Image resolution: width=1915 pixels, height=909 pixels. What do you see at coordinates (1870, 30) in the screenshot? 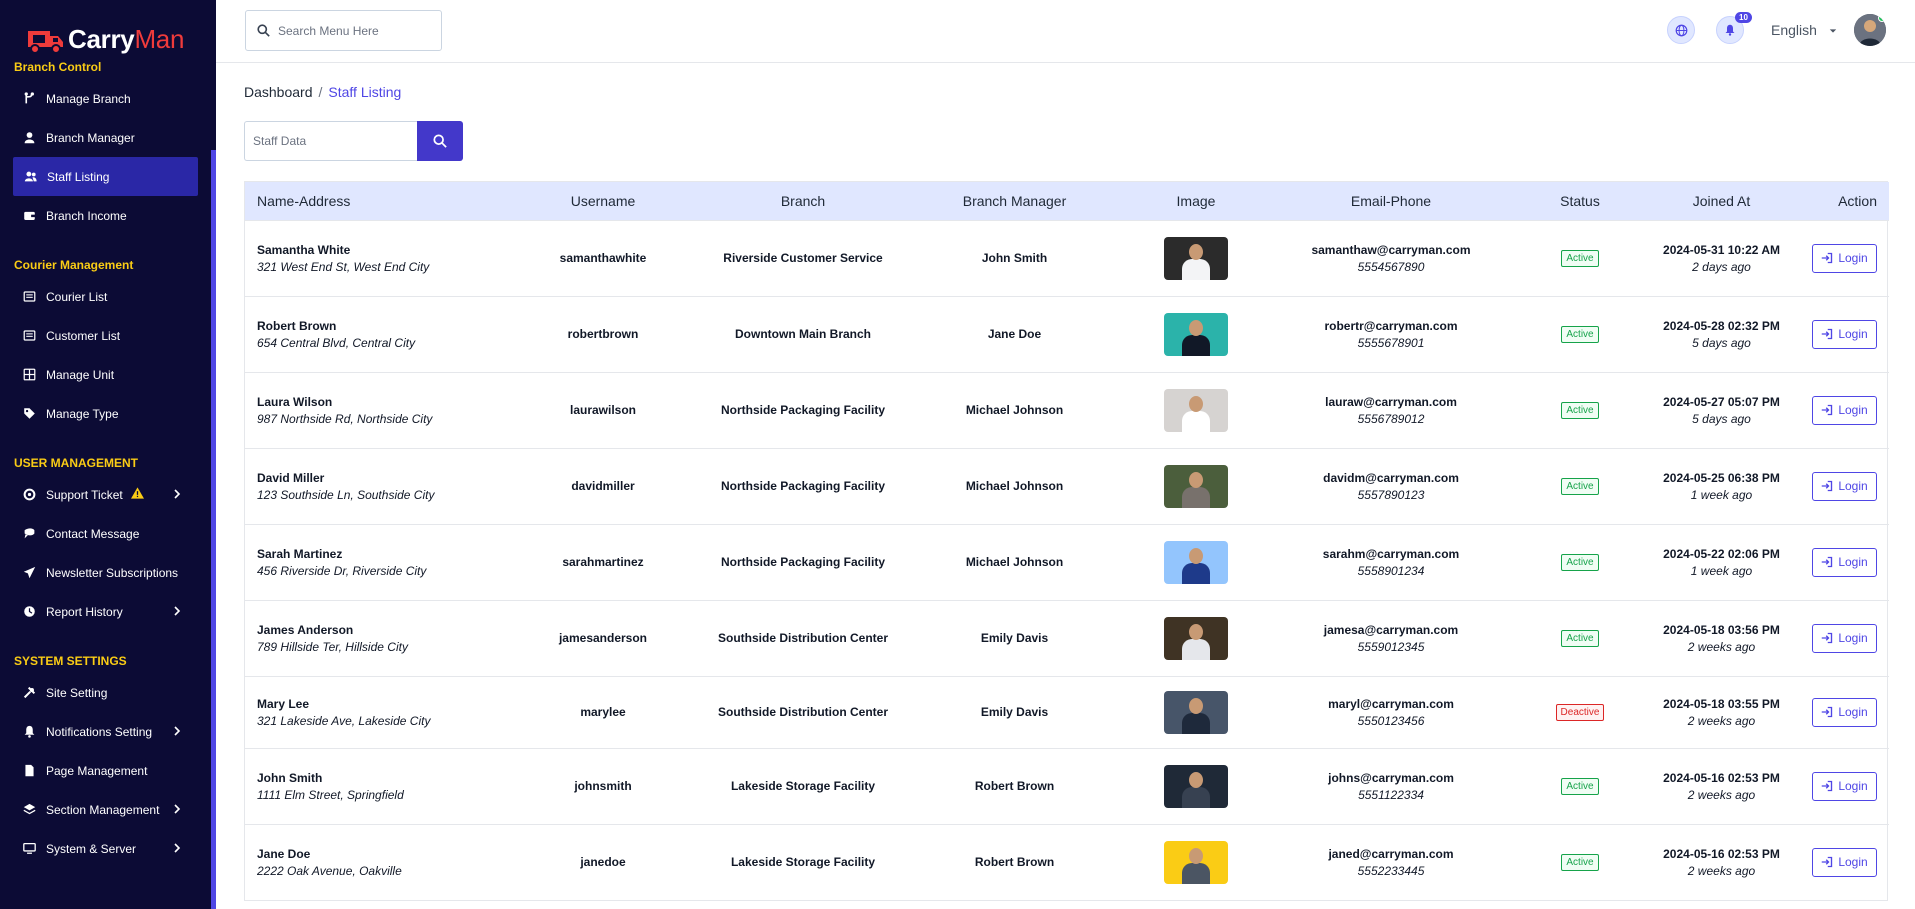
I see `user-avatar` at bounding box center [1870, 30].